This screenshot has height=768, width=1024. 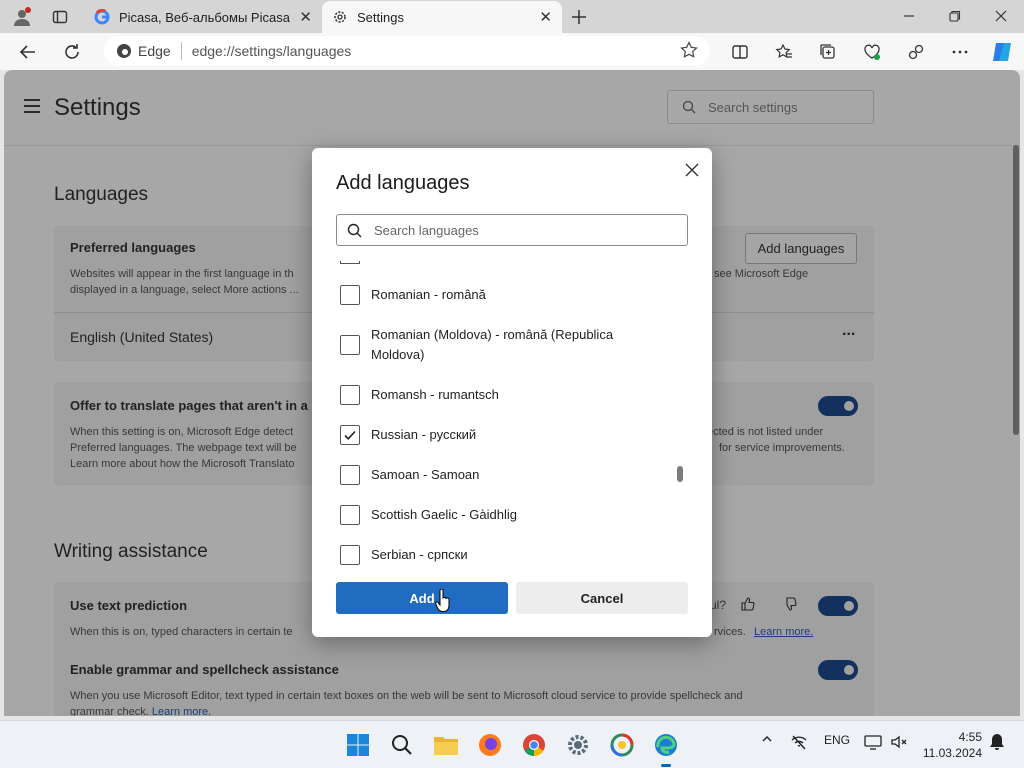 What do you see at coordinates (838, 406) in the screenshot?
I see `translate-toggle` at bounding box center [838, 406].